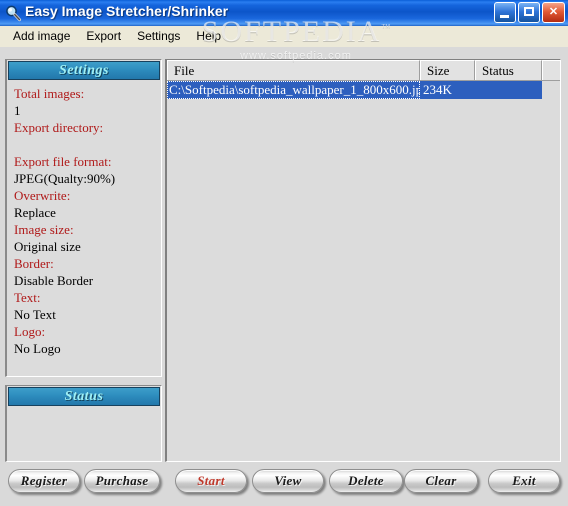 This screenshot has height=506, width=568. What do you see at coordinates (551, 70) in the screenshot?
I see `column-header-extra` at bounding box center [551, 70].